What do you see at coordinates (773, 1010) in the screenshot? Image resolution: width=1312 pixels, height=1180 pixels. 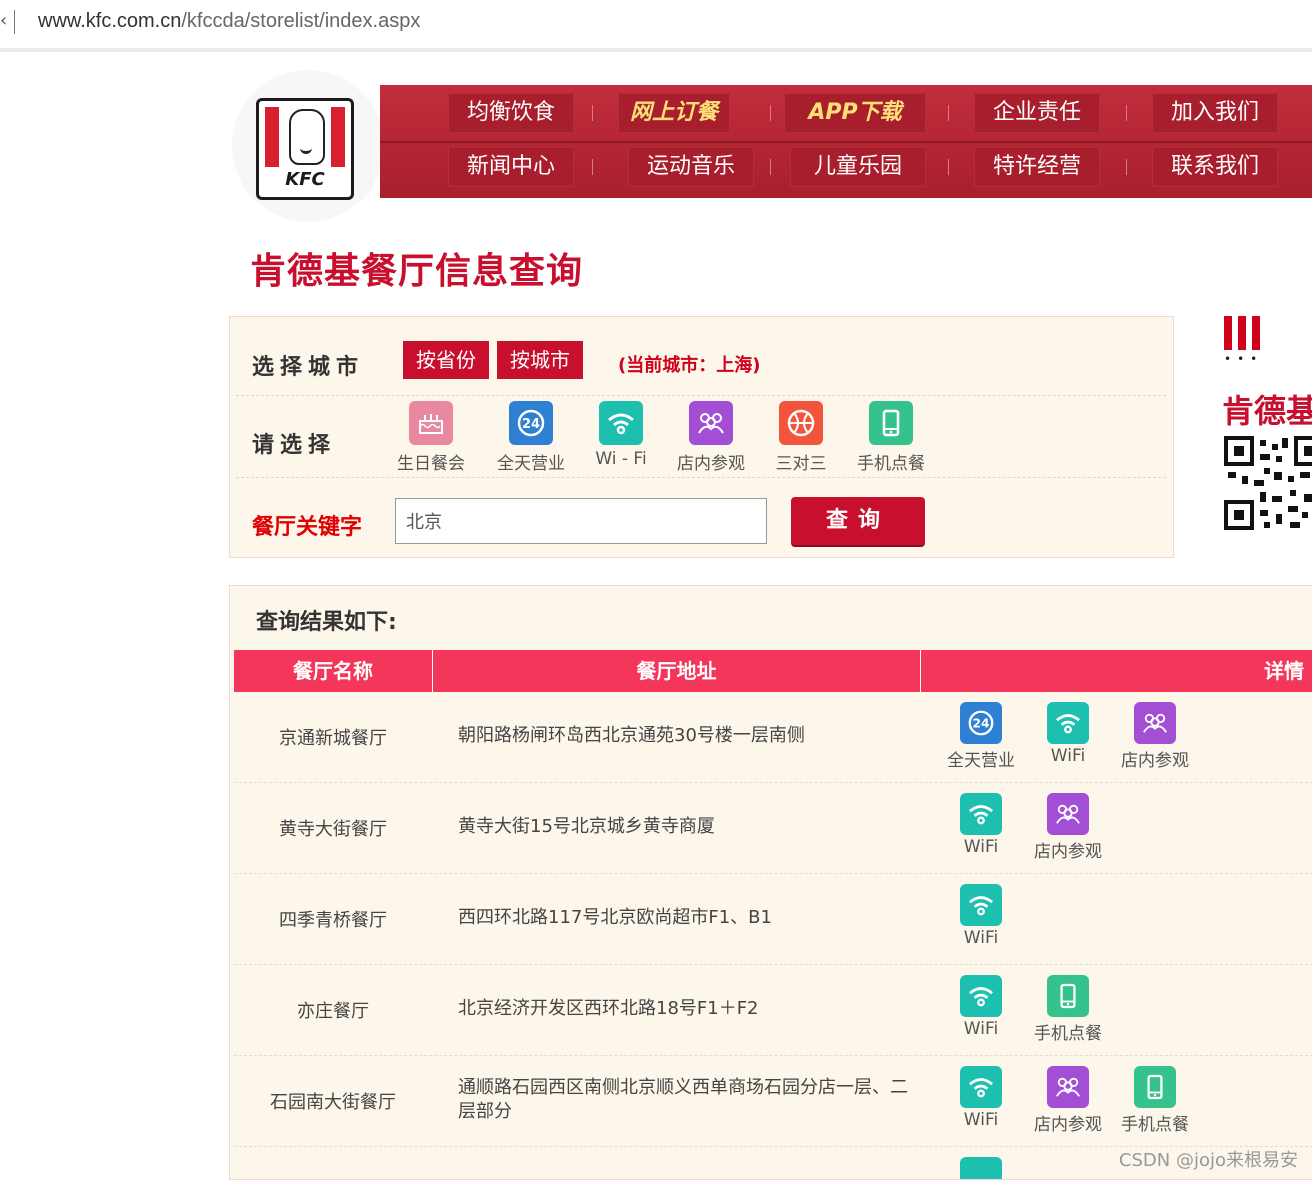 I see `table-row: 亦庄餐厅 北京经济开发区西环北路18号F1＋F2 WiFi 手机点餐` at bounding box center [773, 1010].